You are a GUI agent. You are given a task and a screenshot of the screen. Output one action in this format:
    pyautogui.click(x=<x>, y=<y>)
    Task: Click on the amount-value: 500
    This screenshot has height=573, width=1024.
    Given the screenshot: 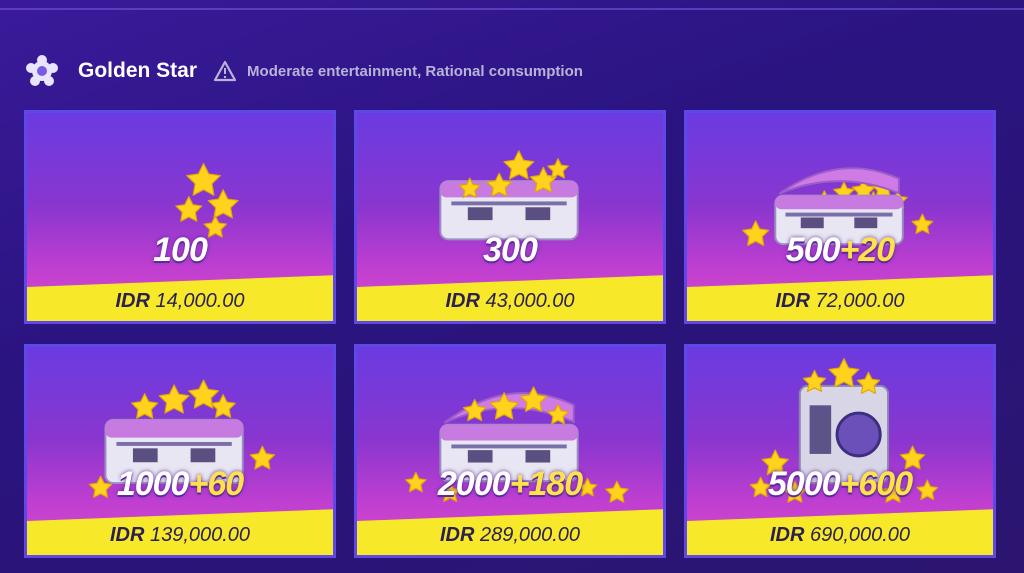 What is the action you would take?
    pyautogui.click(x=813, y=250)
    